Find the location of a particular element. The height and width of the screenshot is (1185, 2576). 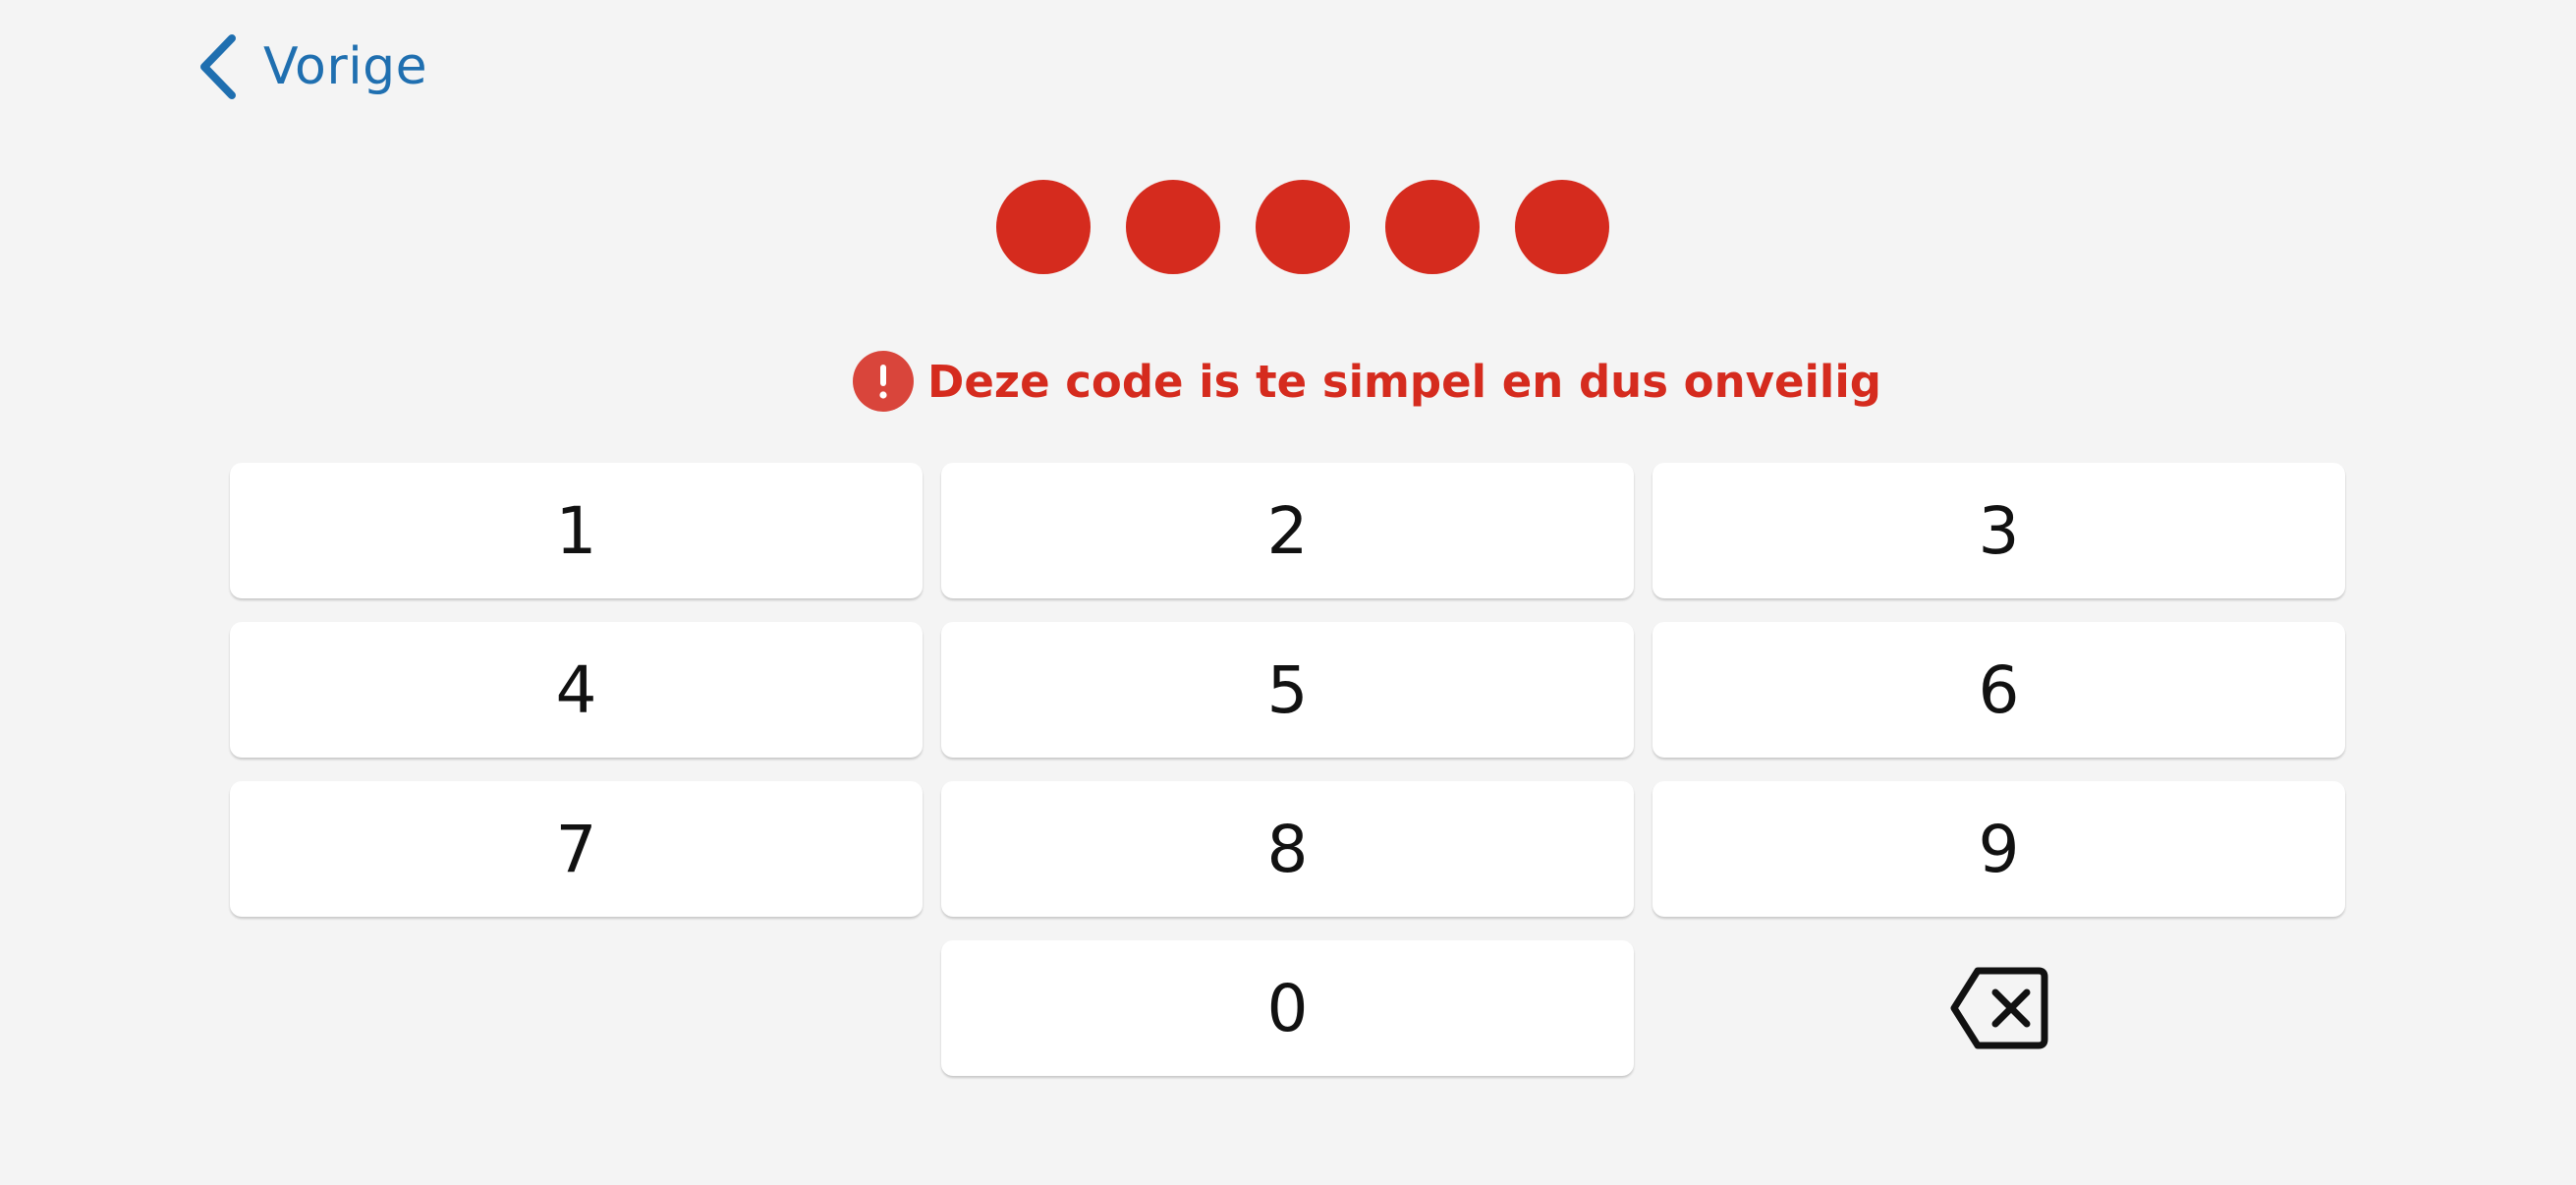

key-label: 5 is located at coordinates (1287, 689).